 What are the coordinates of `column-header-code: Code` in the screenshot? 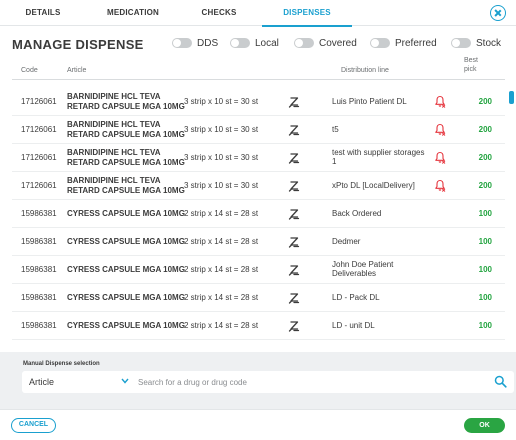 It's located at (29, 70).